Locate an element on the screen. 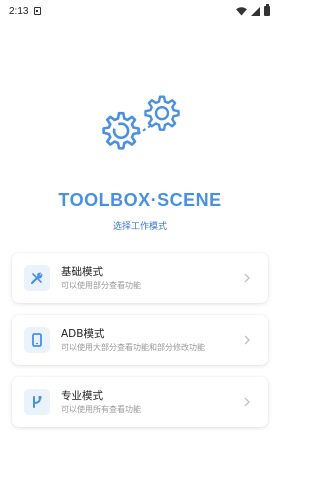 The width and height of the screenshot is (320, 500). status-time: 2:13 is located at coordinates (19, 11).